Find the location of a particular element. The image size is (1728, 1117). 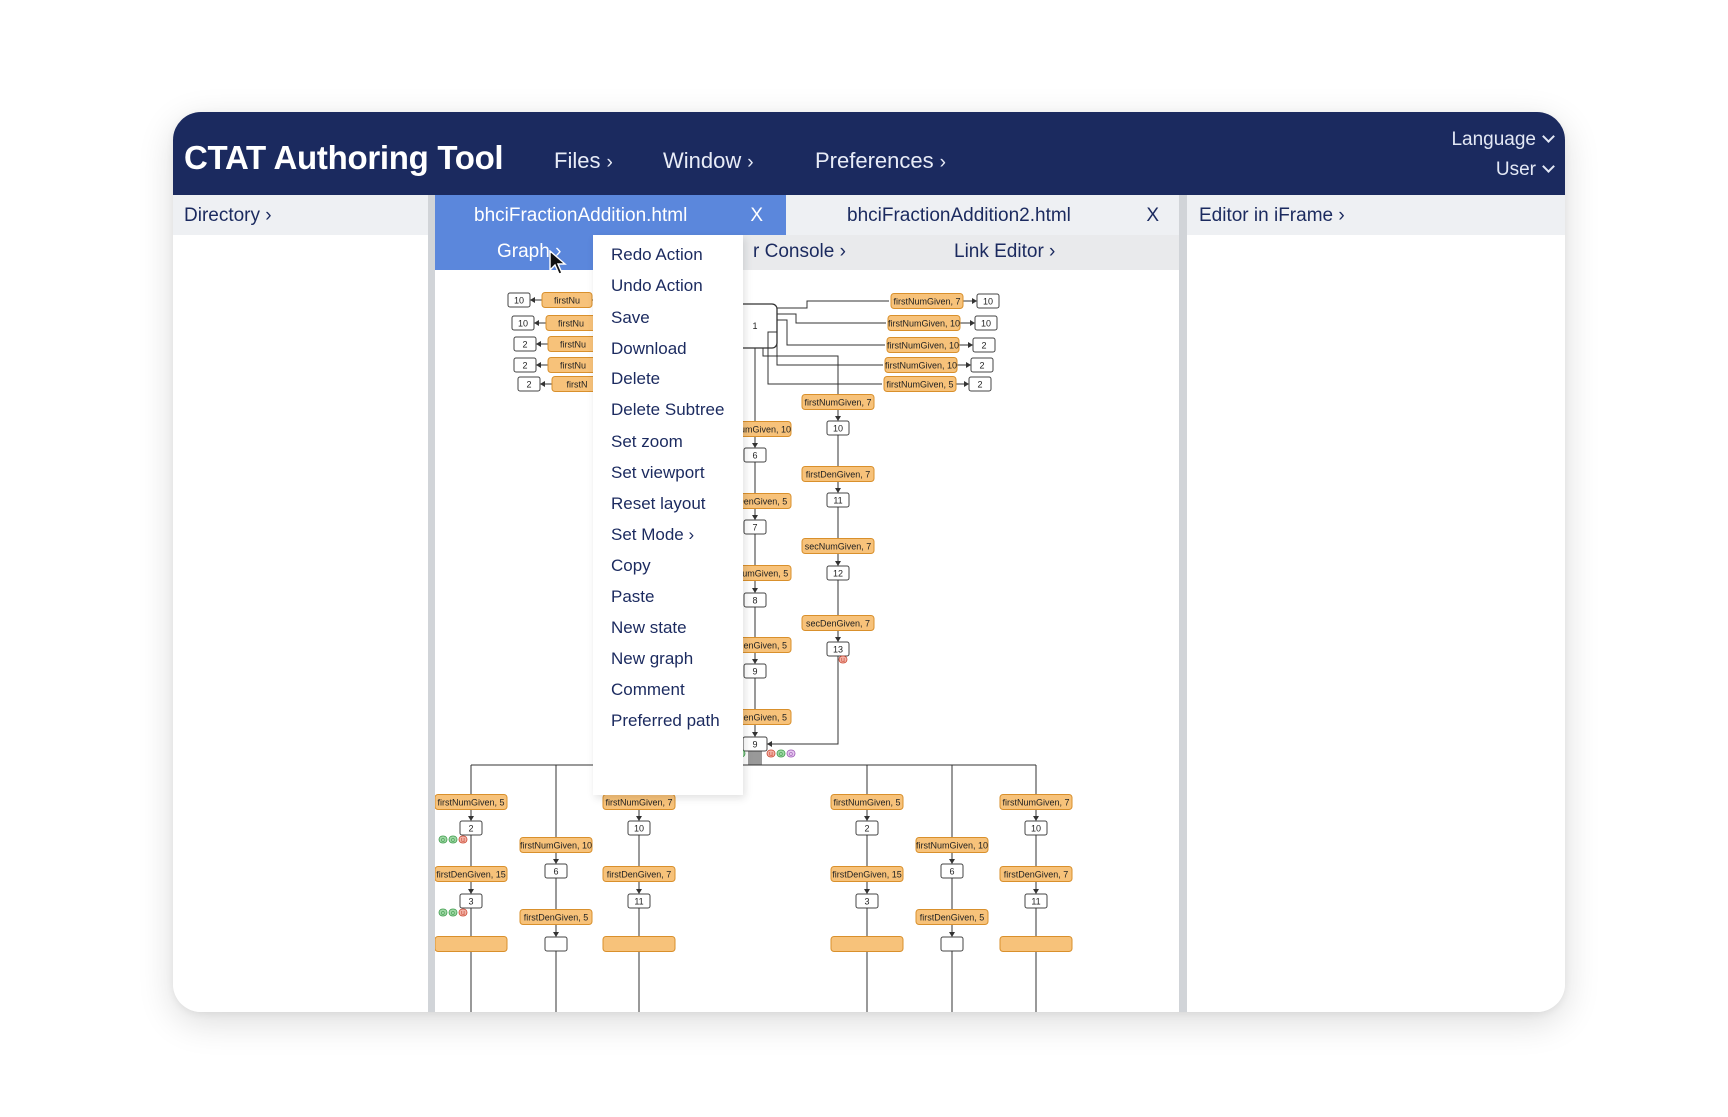

menu-item-new-state: New state is located at coordinates (649, 628).